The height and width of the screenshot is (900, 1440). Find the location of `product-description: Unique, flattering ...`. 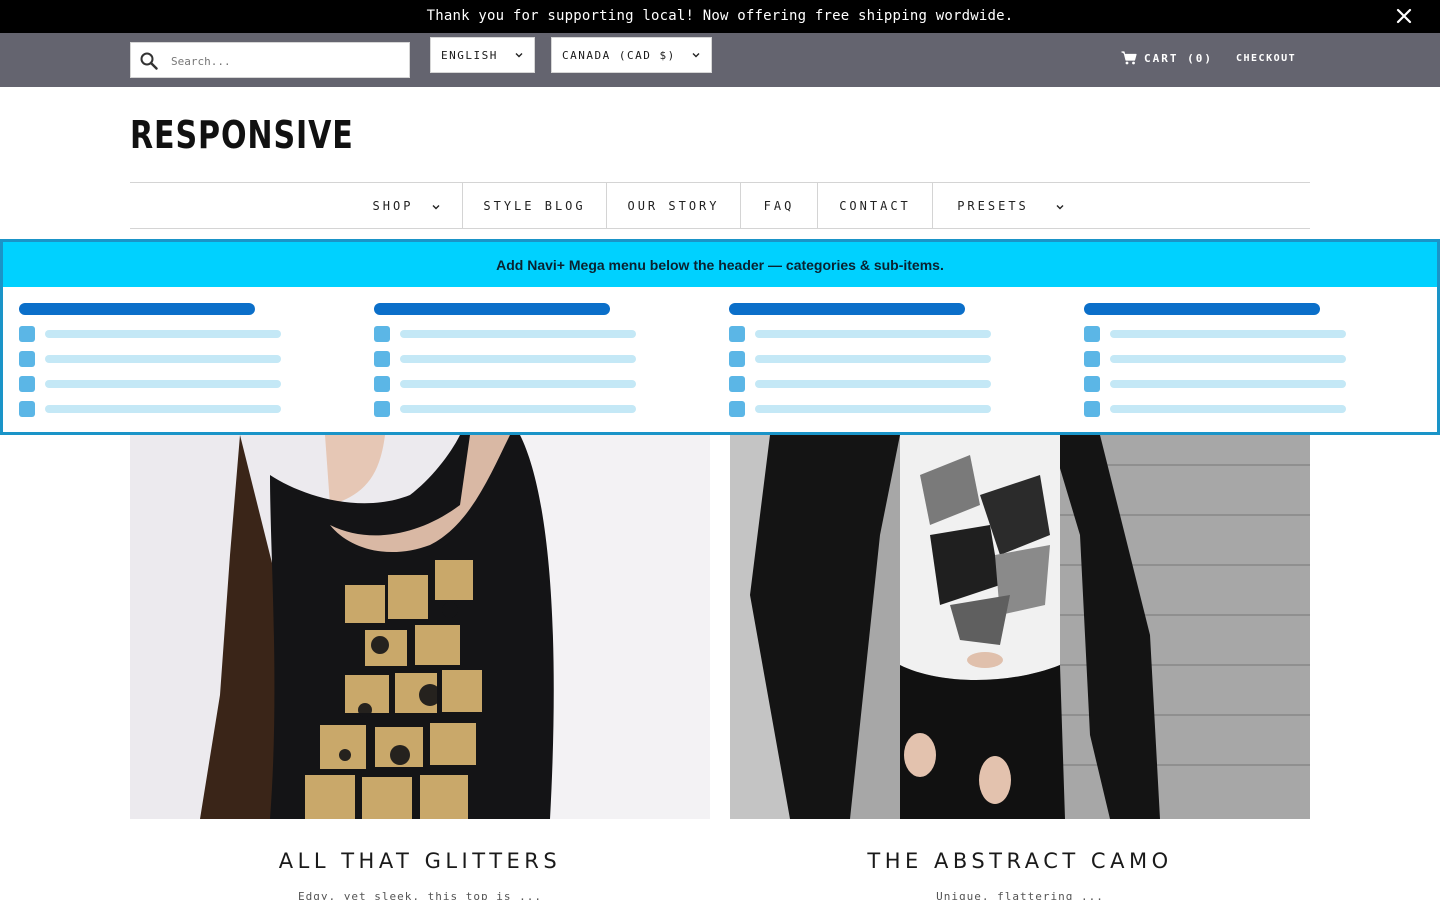

product-description: Unique, flattering ... is located at coordinates (1020, 895).